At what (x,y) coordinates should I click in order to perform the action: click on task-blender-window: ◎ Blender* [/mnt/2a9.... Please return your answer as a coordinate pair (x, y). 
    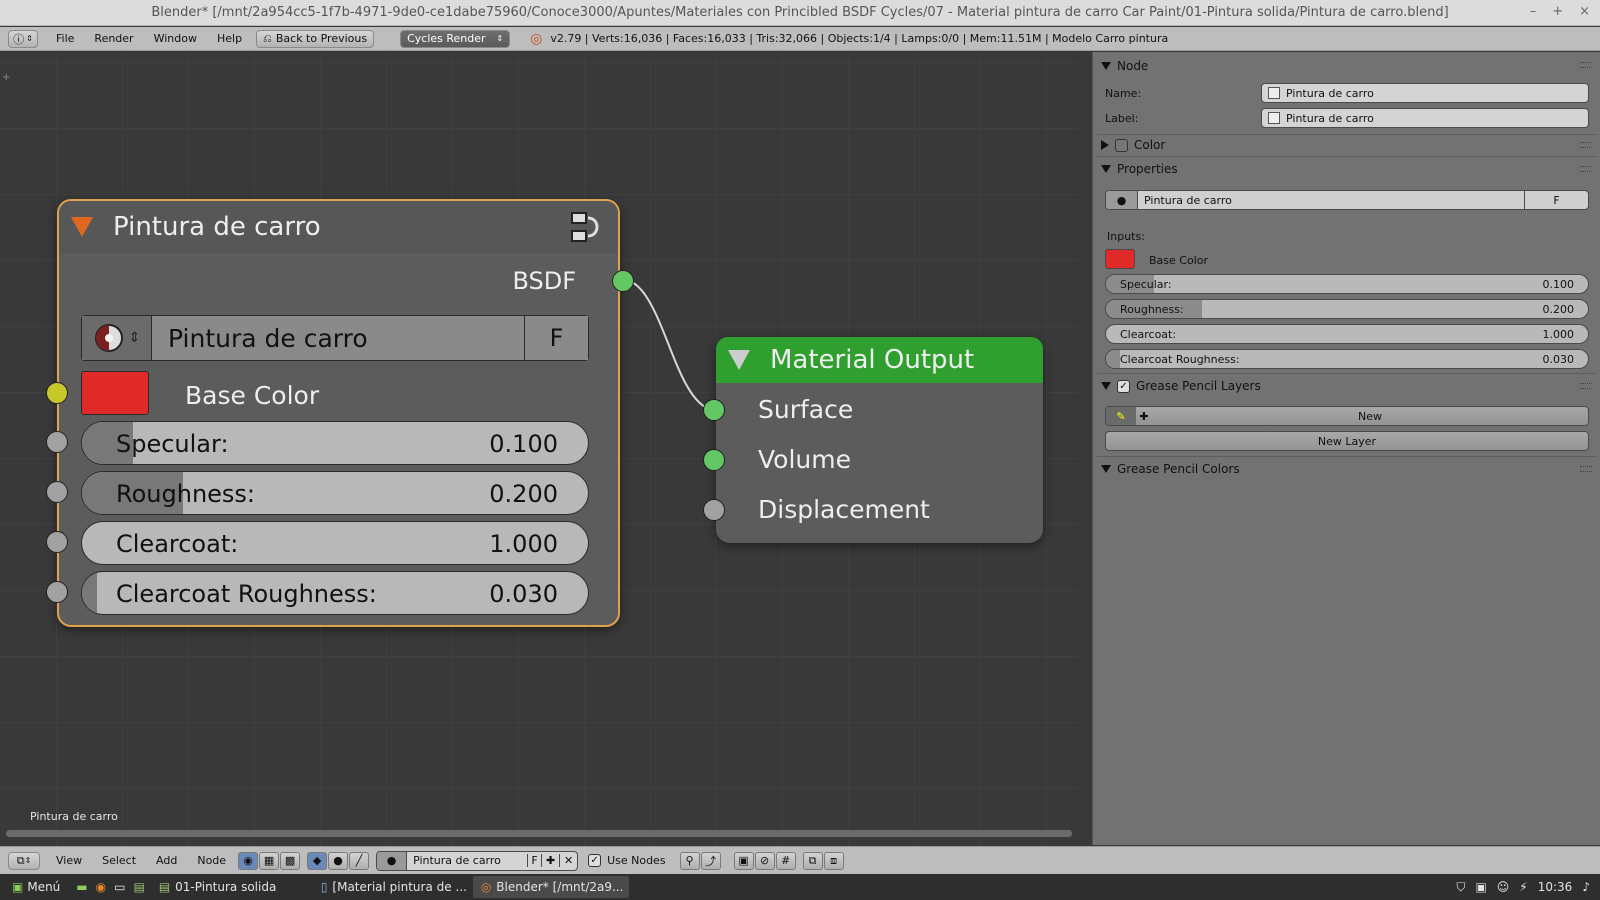
    Looking at the image, I should click on (550, 887).